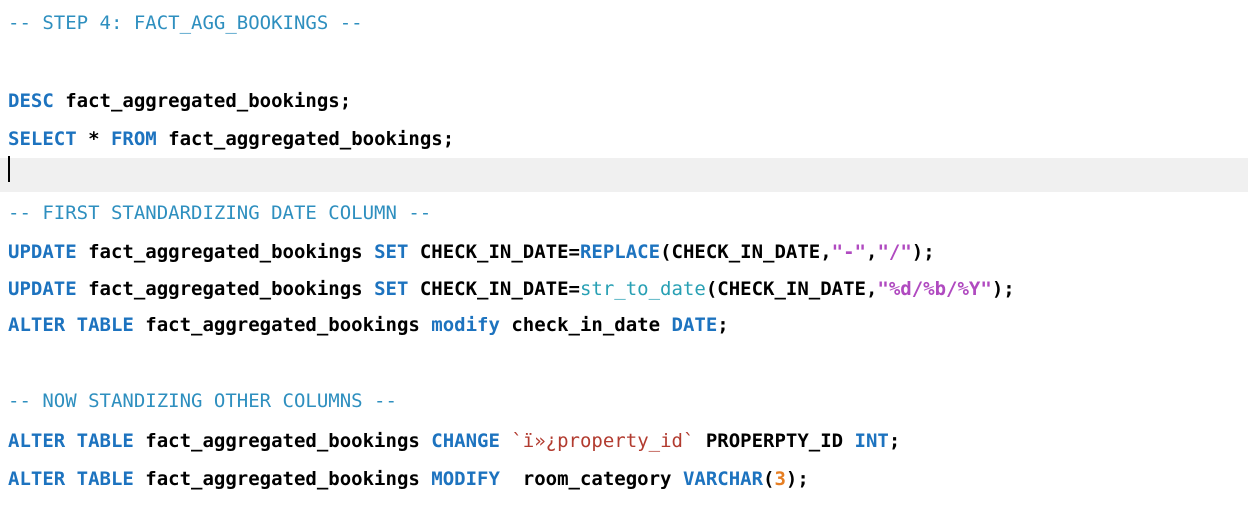 This screenshot has height=509, width=1248. What do you see at coordinates (465, 325) in the screenshot?
I see `token-kw: modify` at bounding box center [465, 325].